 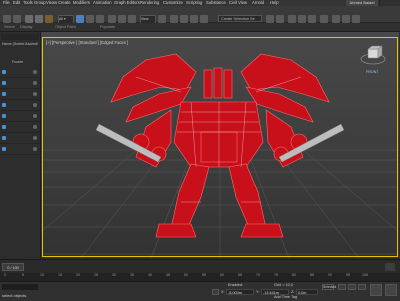 I want to click on tick-label: 35, so click(x=132, y=275).